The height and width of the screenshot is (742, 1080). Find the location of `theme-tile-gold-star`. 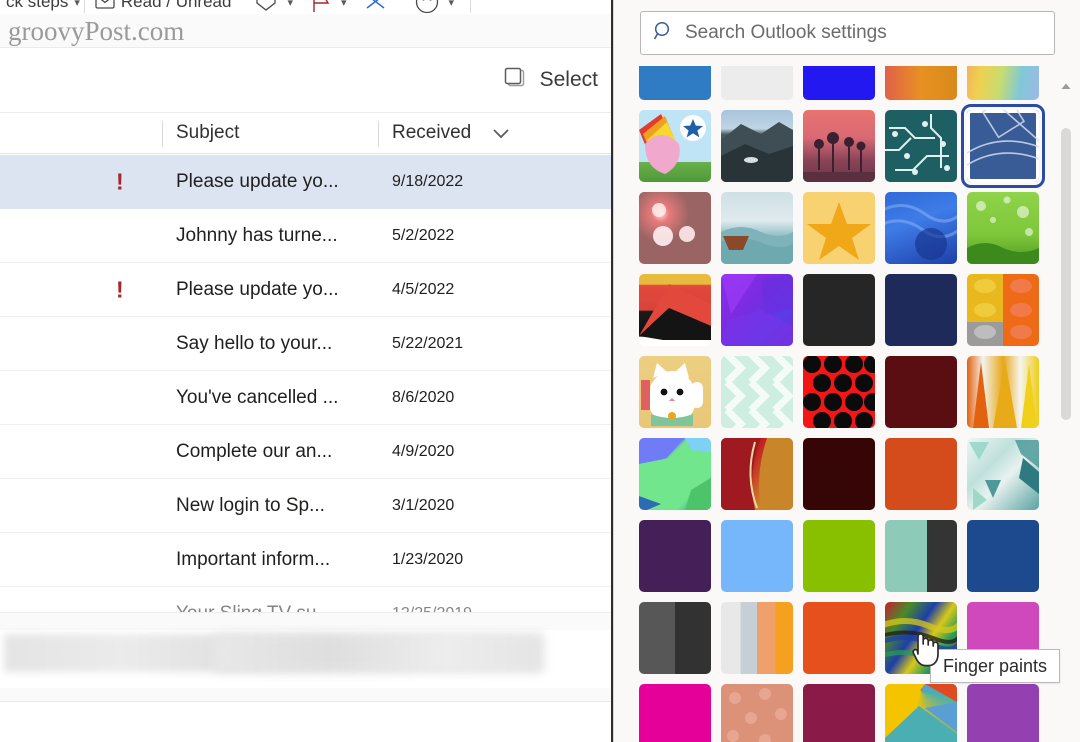

theme-tile-gold-star is located at coordinates (839, 228).